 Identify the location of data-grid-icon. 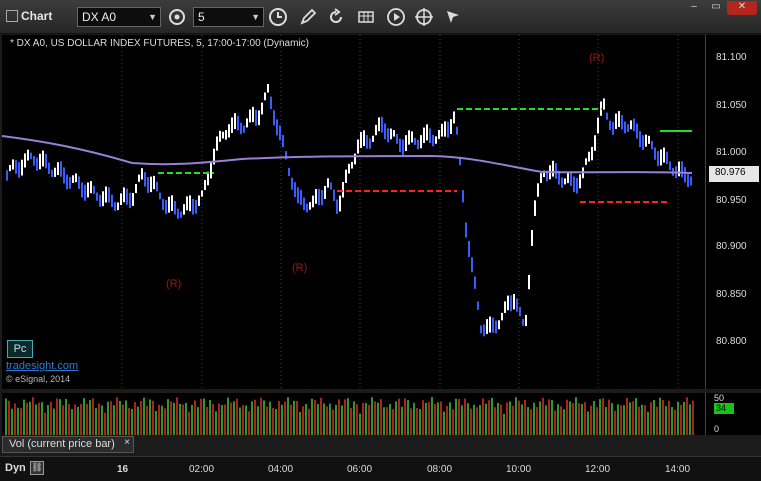
(366, 17).